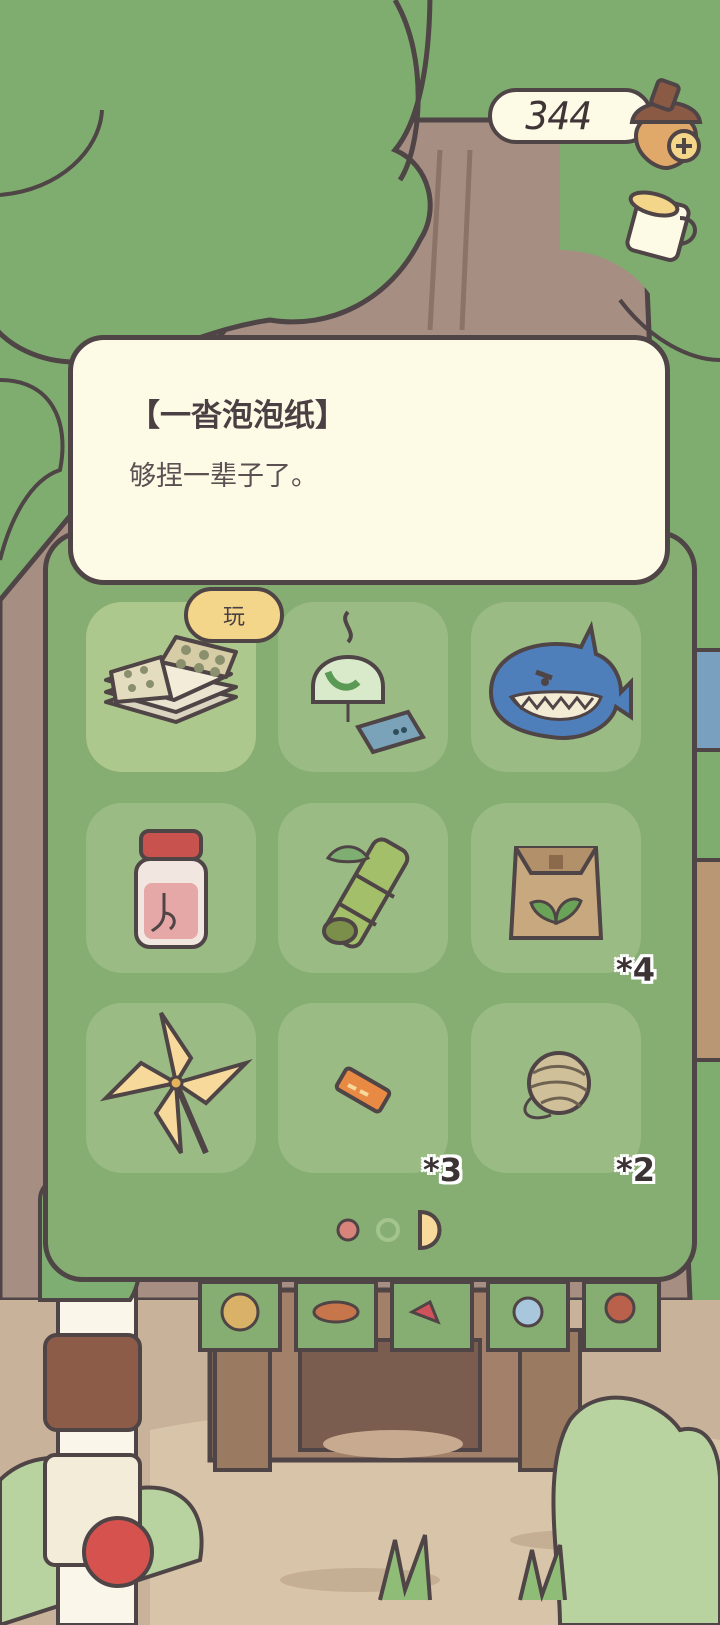 The height and width of the screenshot is (1625, 720). I want to click on next-page-icon, so click(430, 1230).